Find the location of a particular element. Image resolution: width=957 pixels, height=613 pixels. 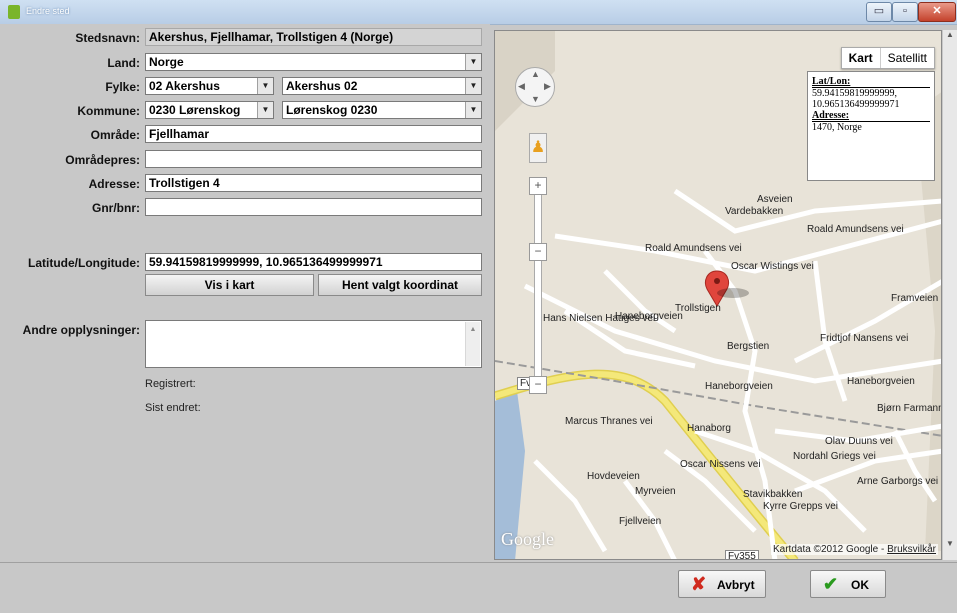

hent-valgt-koordinat-button: Hent valgt koordinat is located at coordinates (400, 285).